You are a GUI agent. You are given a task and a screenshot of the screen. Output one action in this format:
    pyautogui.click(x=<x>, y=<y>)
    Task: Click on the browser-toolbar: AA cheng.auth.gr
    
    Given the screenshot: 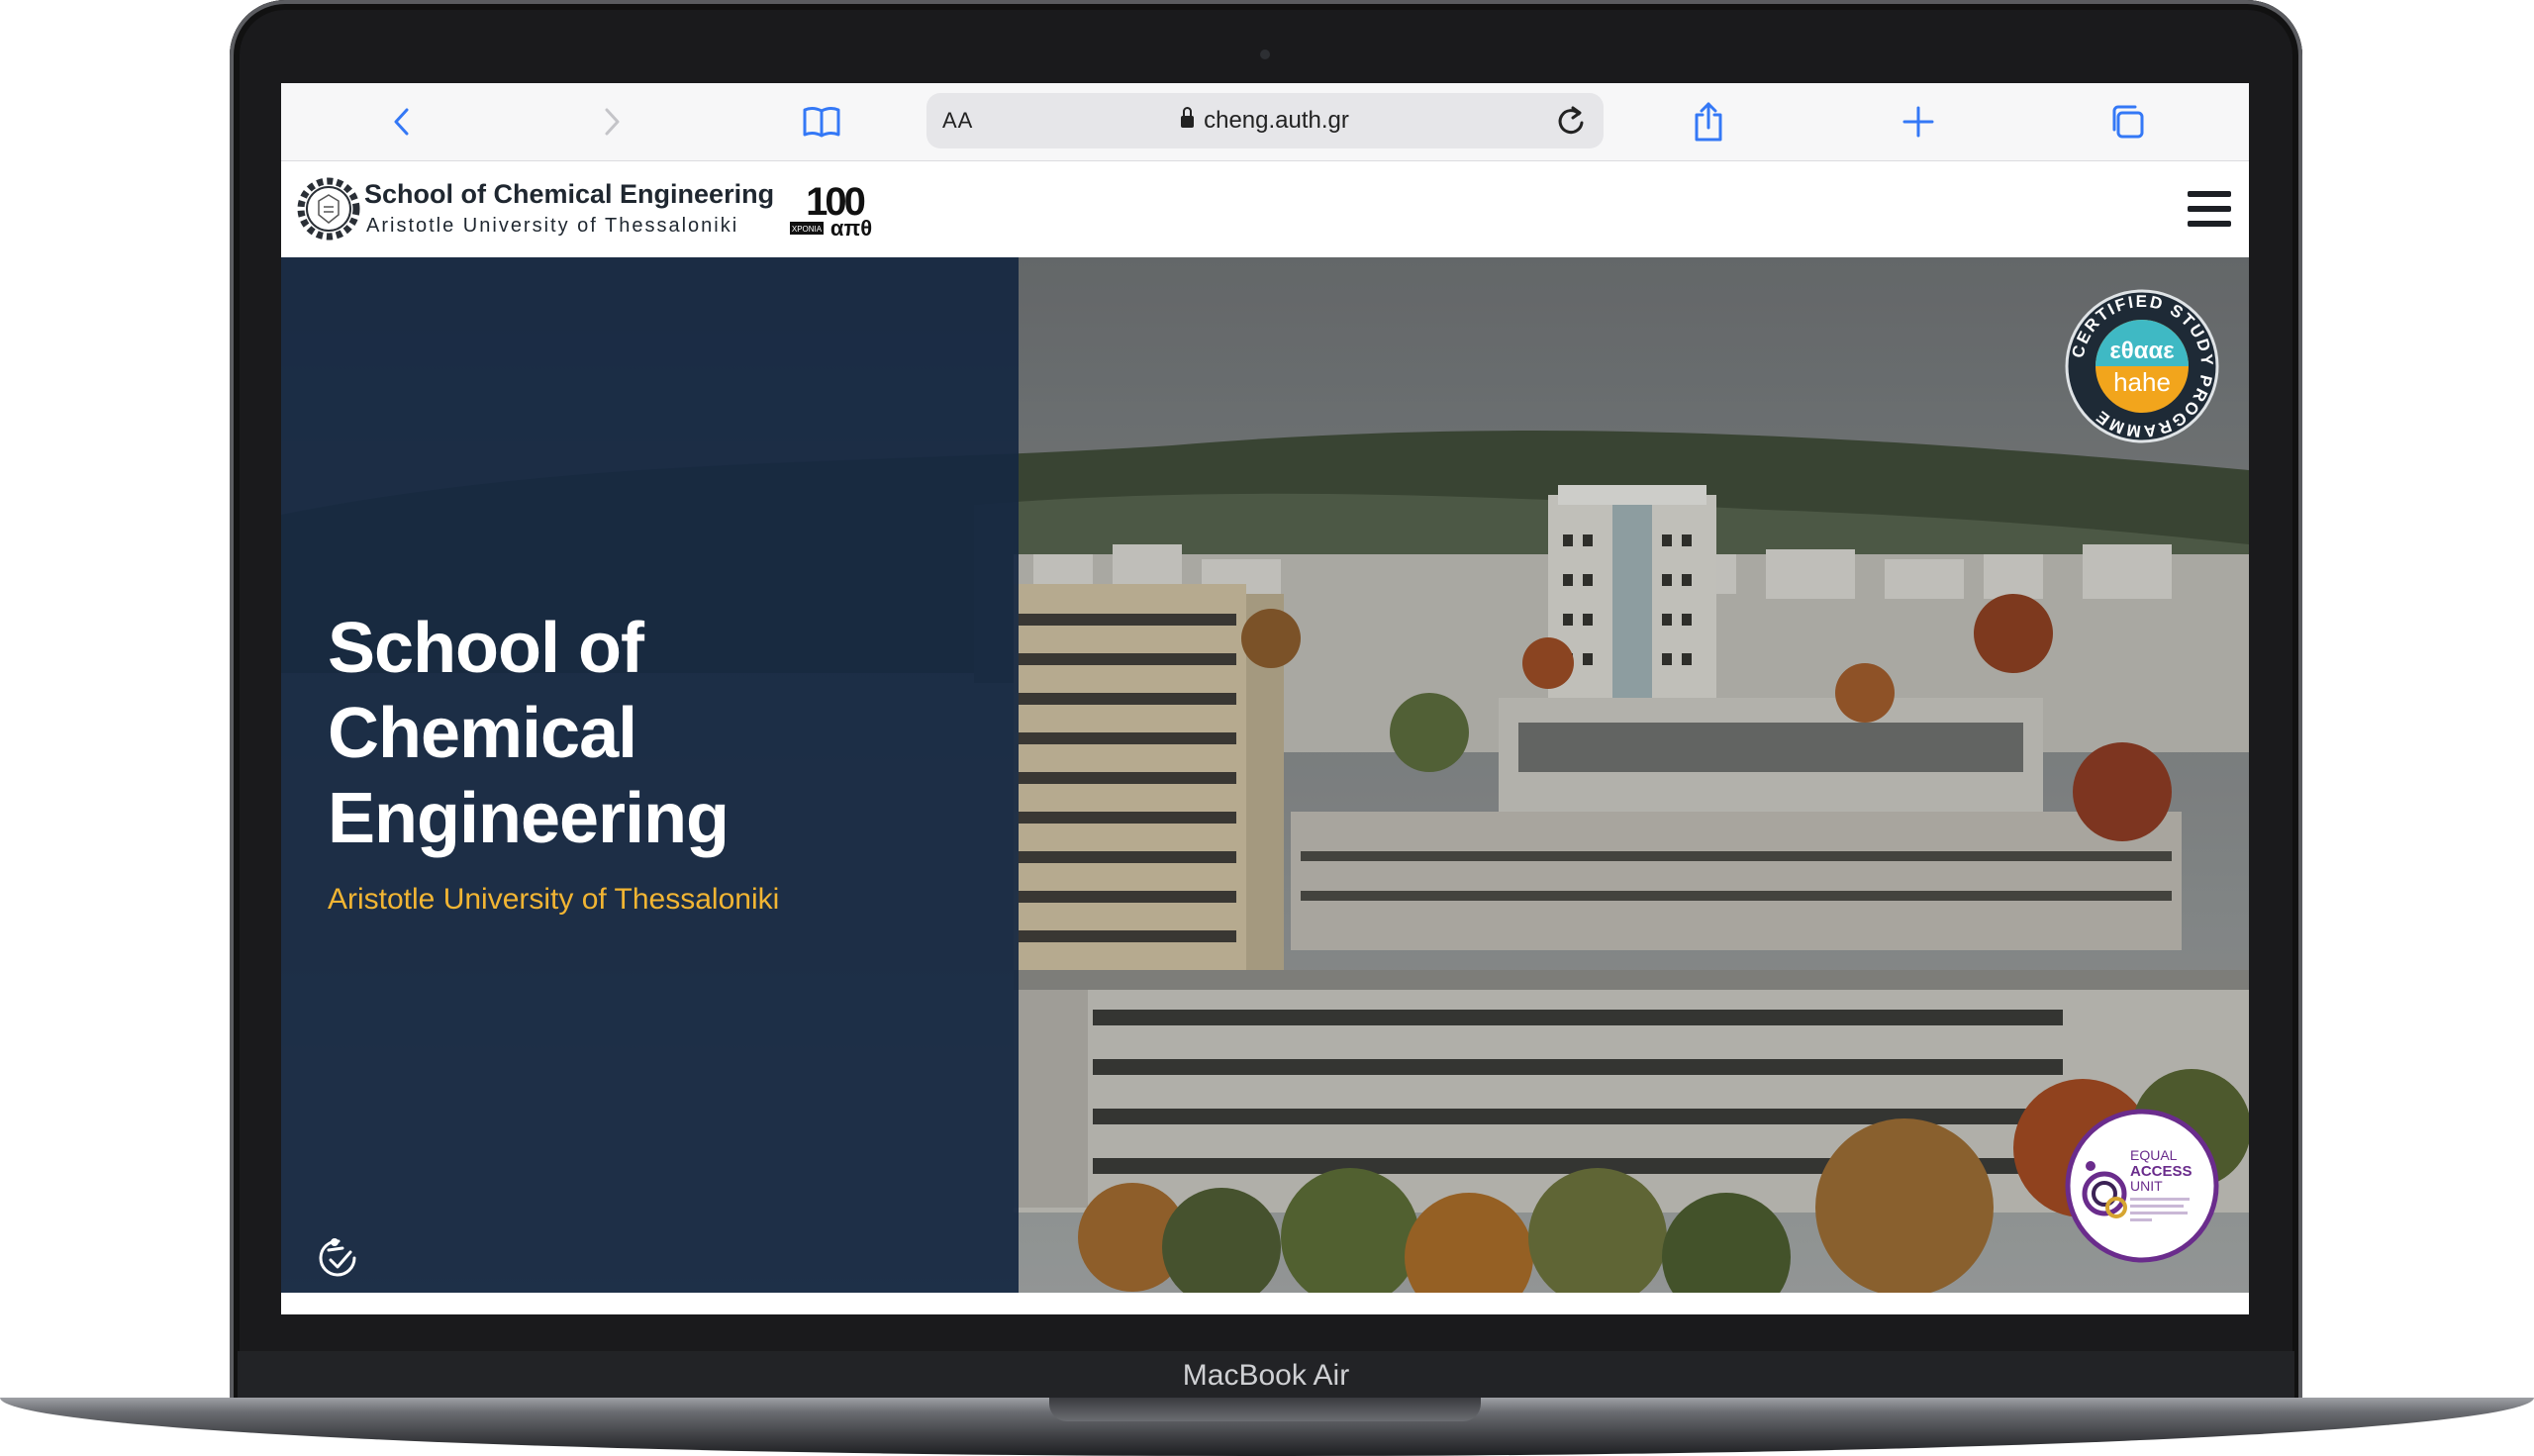 What is the action you would take?
    pyautogui.click(x=1265, y=122)
    